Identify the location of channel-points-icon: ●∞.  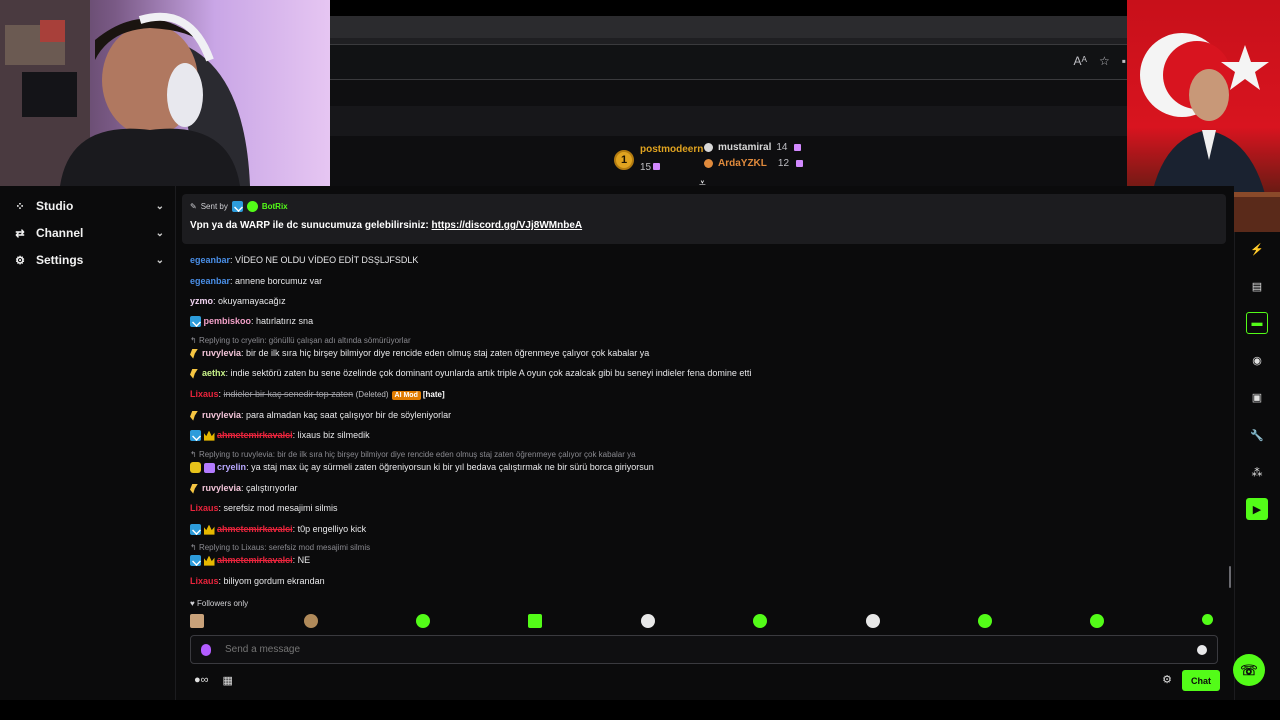
(201, 680).